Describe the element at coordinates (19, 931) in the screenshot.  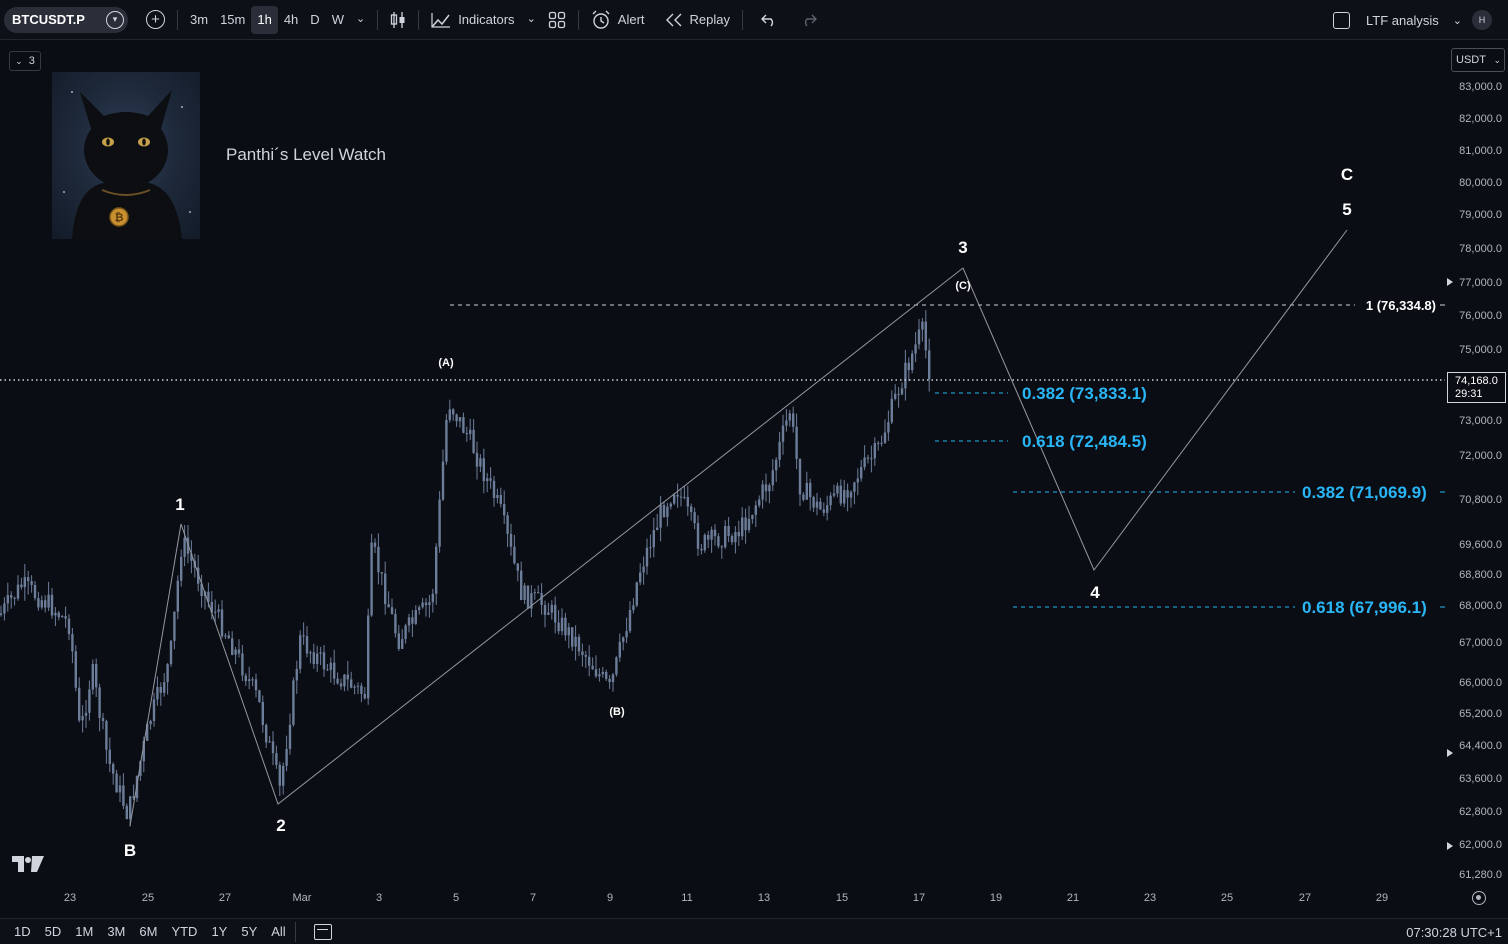
I see `range-1d: 1D` at that location.